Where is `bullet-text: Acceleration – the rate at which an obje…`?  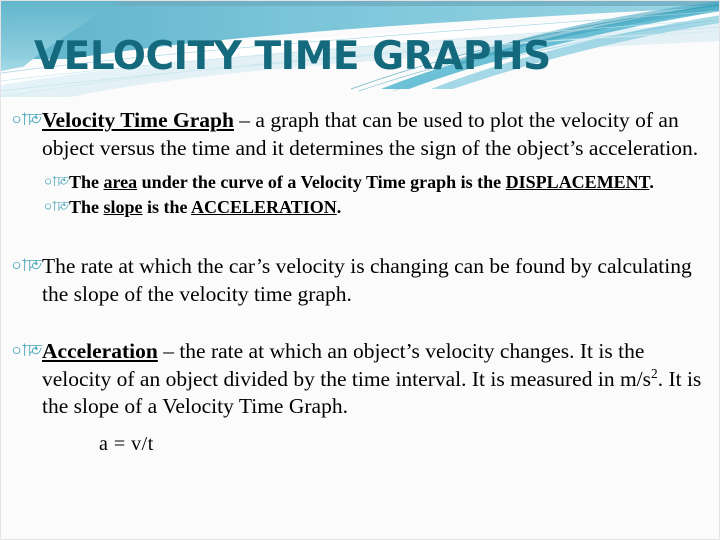
bullet-text: Acceleration – the rate at which an obje… is located at coordinates (372, 379).